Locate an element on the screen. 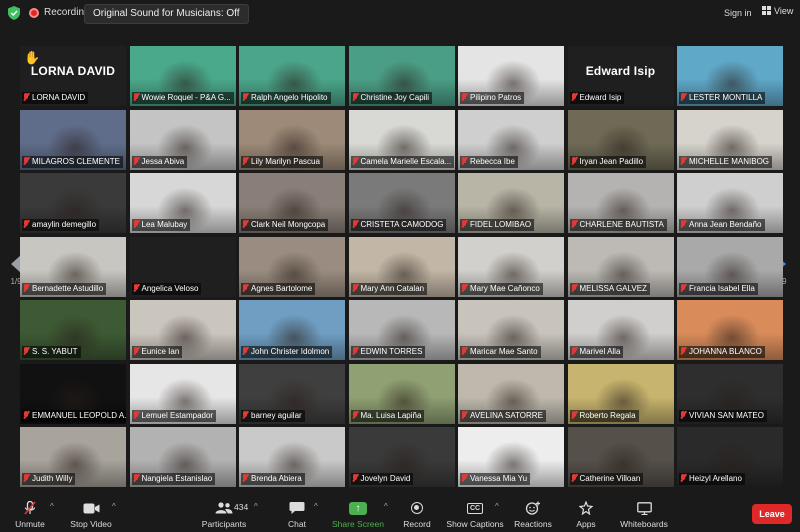 Image resolution: width=800 pixels, height=532 pixels. participant-name: Judith Willy is located at coordinates (52, 478).